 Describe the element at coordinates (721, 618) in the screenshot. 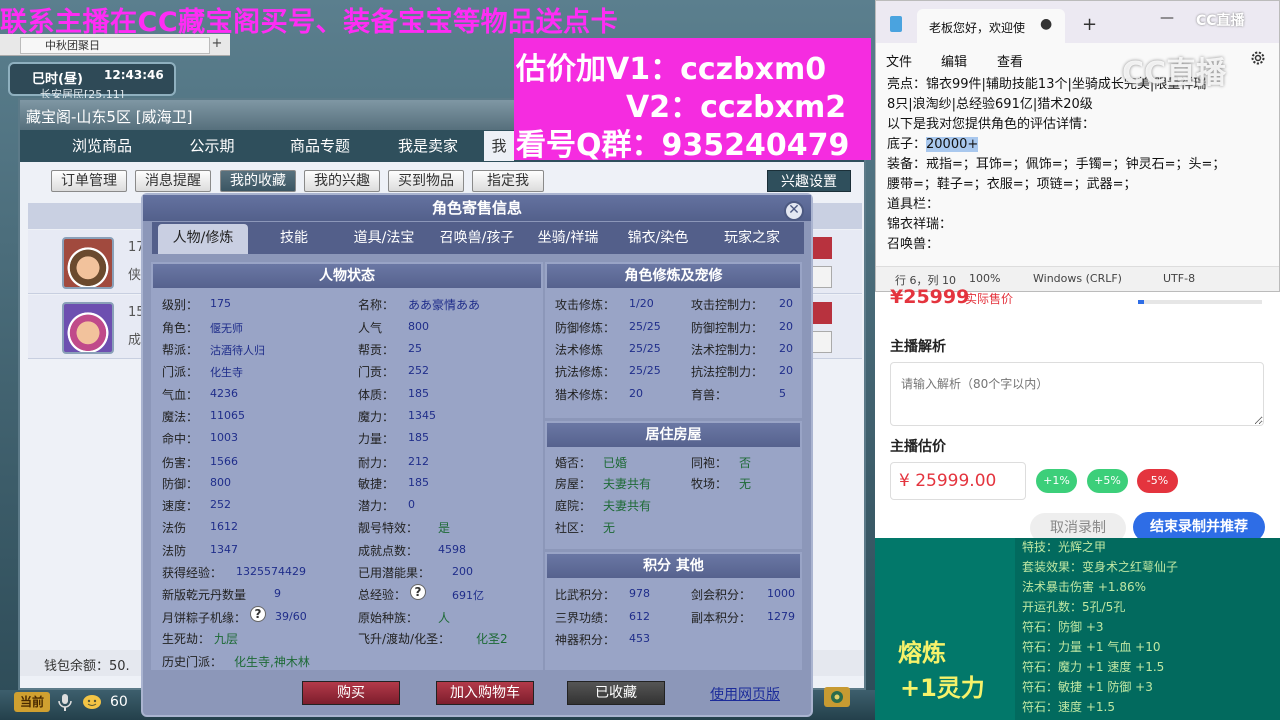

I see `stat-label: 副本积分：` at that location.